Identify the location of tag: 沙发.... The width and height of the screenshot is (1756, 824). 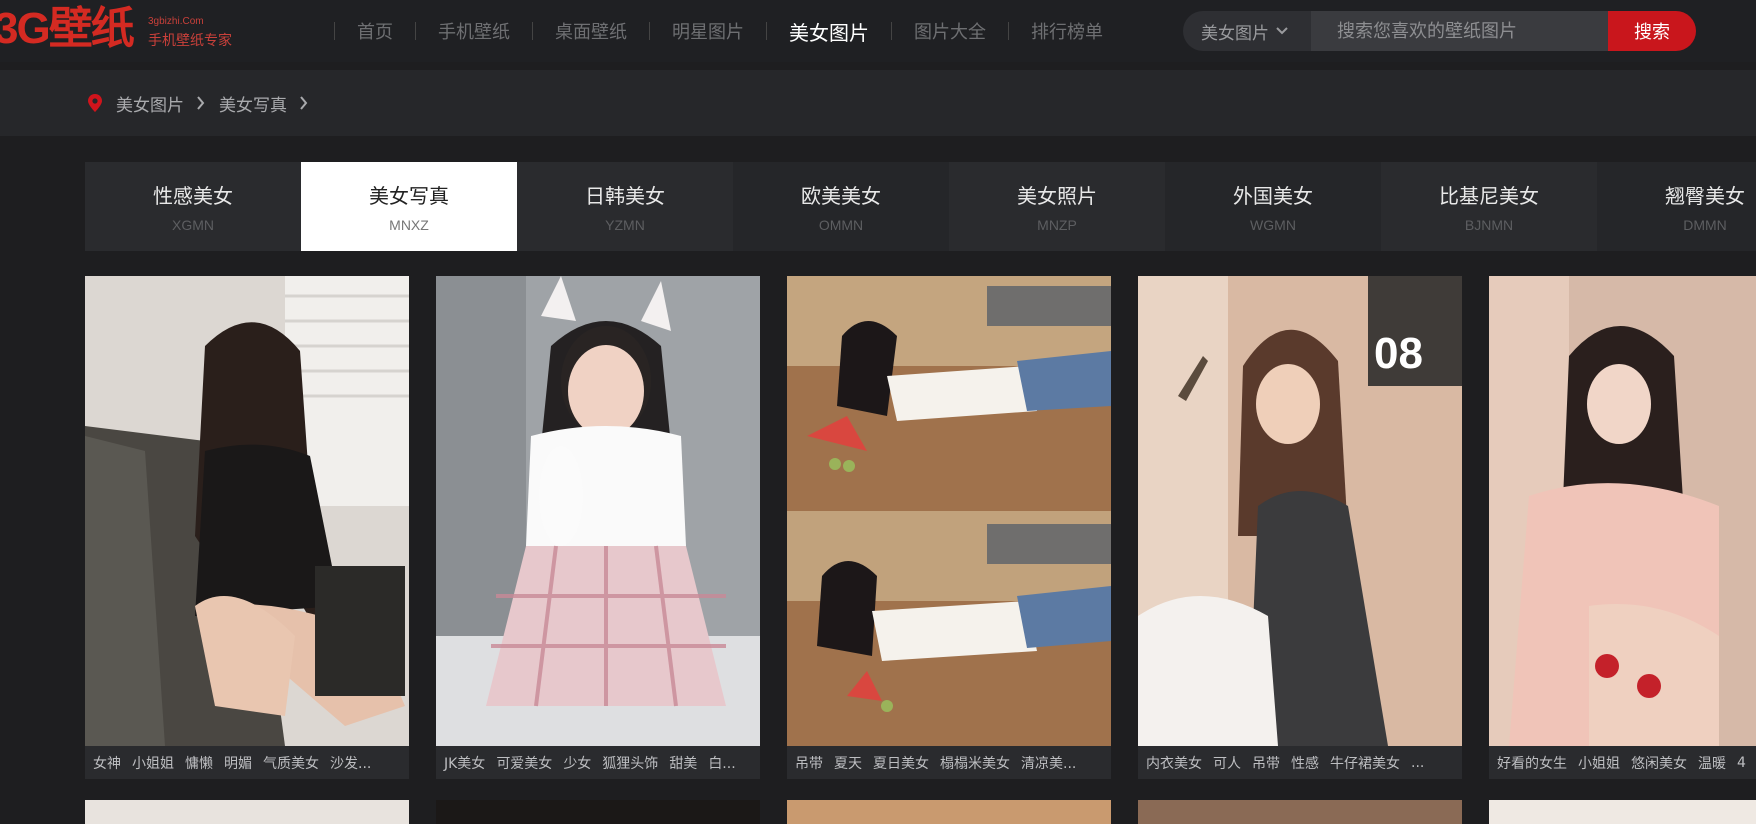
(350, 763).